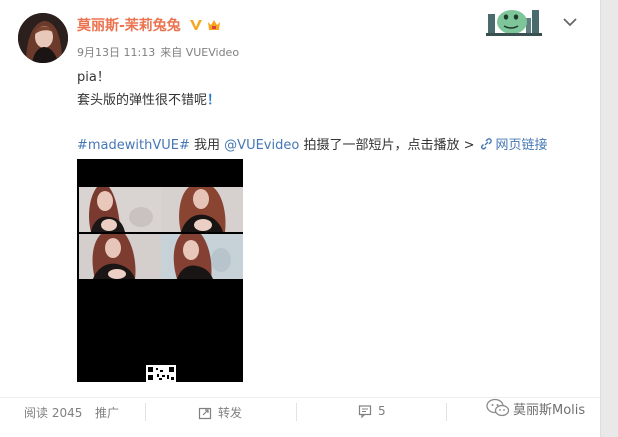 Image resolution: width=618 pixels, height=437 pixels. I want to click on read-count-label: 阅读 2045, so click(53, 413).